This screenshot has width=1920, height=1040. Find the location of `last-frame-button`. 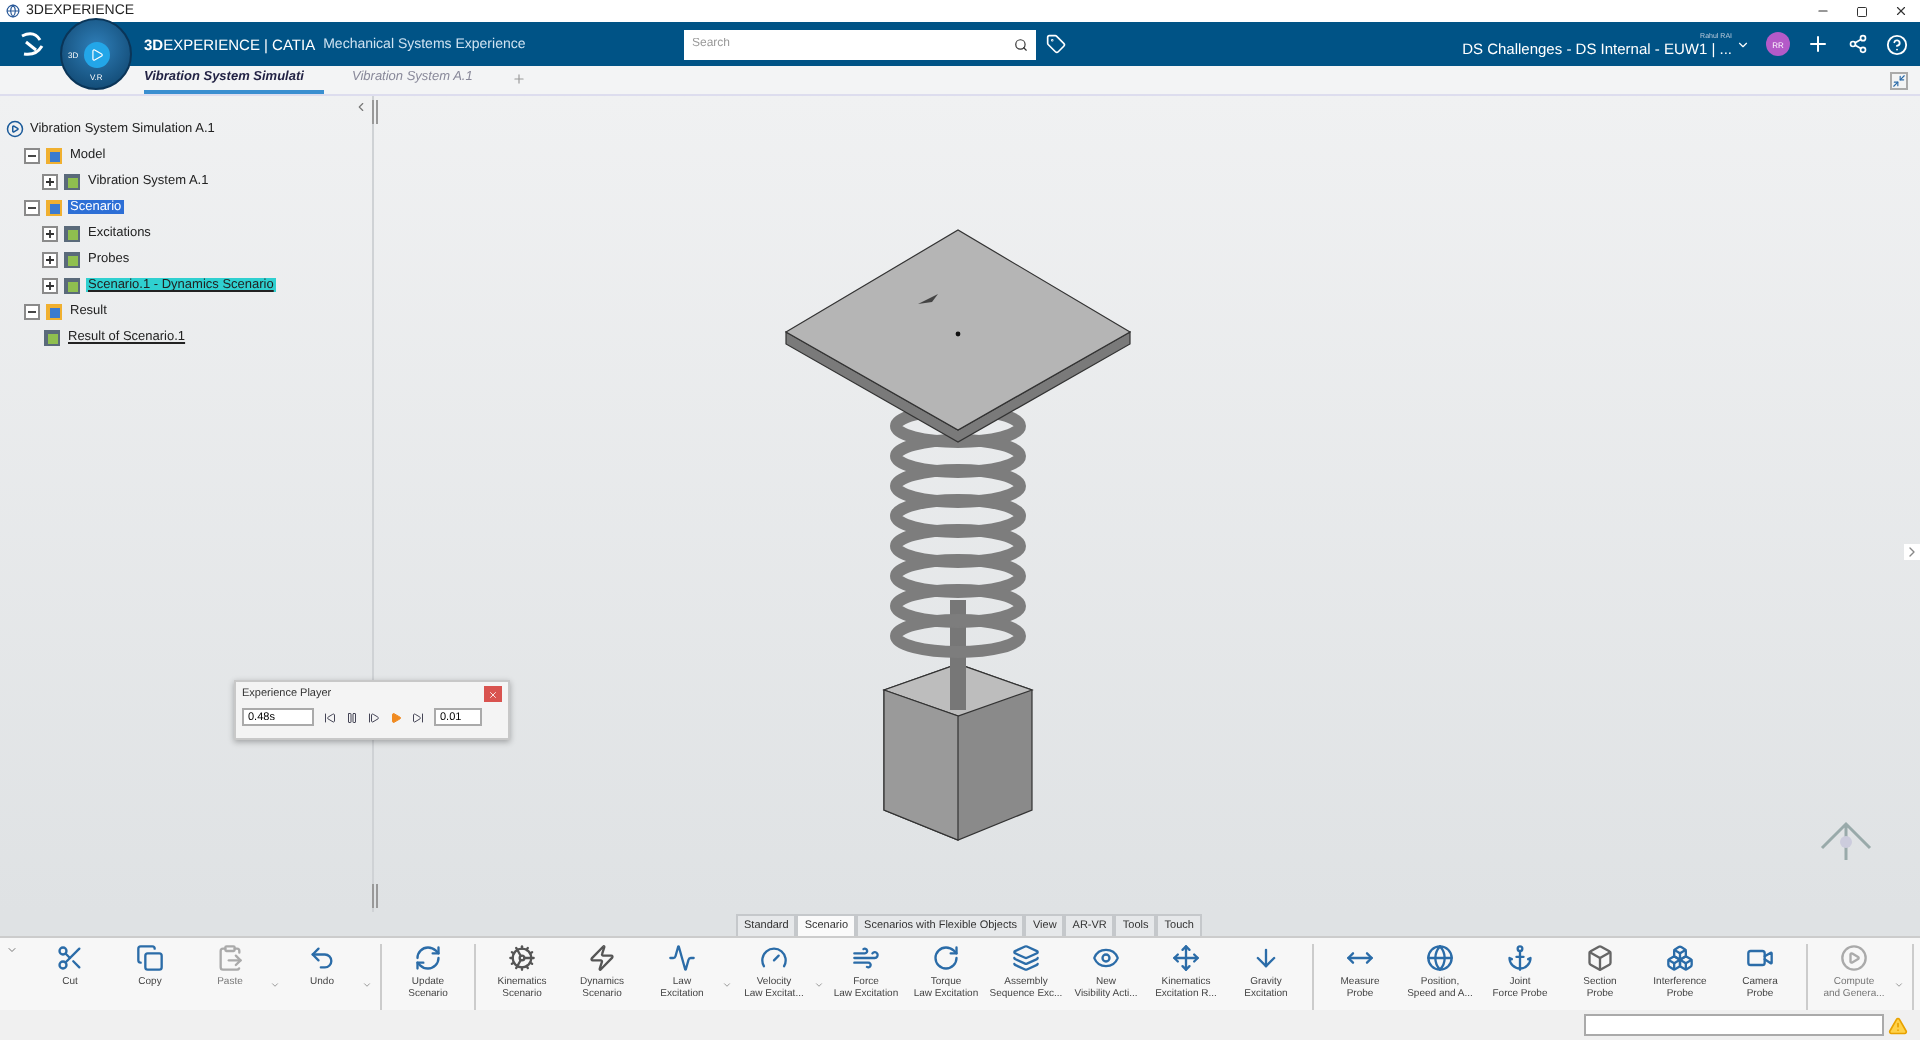

last-frame-button is located at coordinates (418, 717).